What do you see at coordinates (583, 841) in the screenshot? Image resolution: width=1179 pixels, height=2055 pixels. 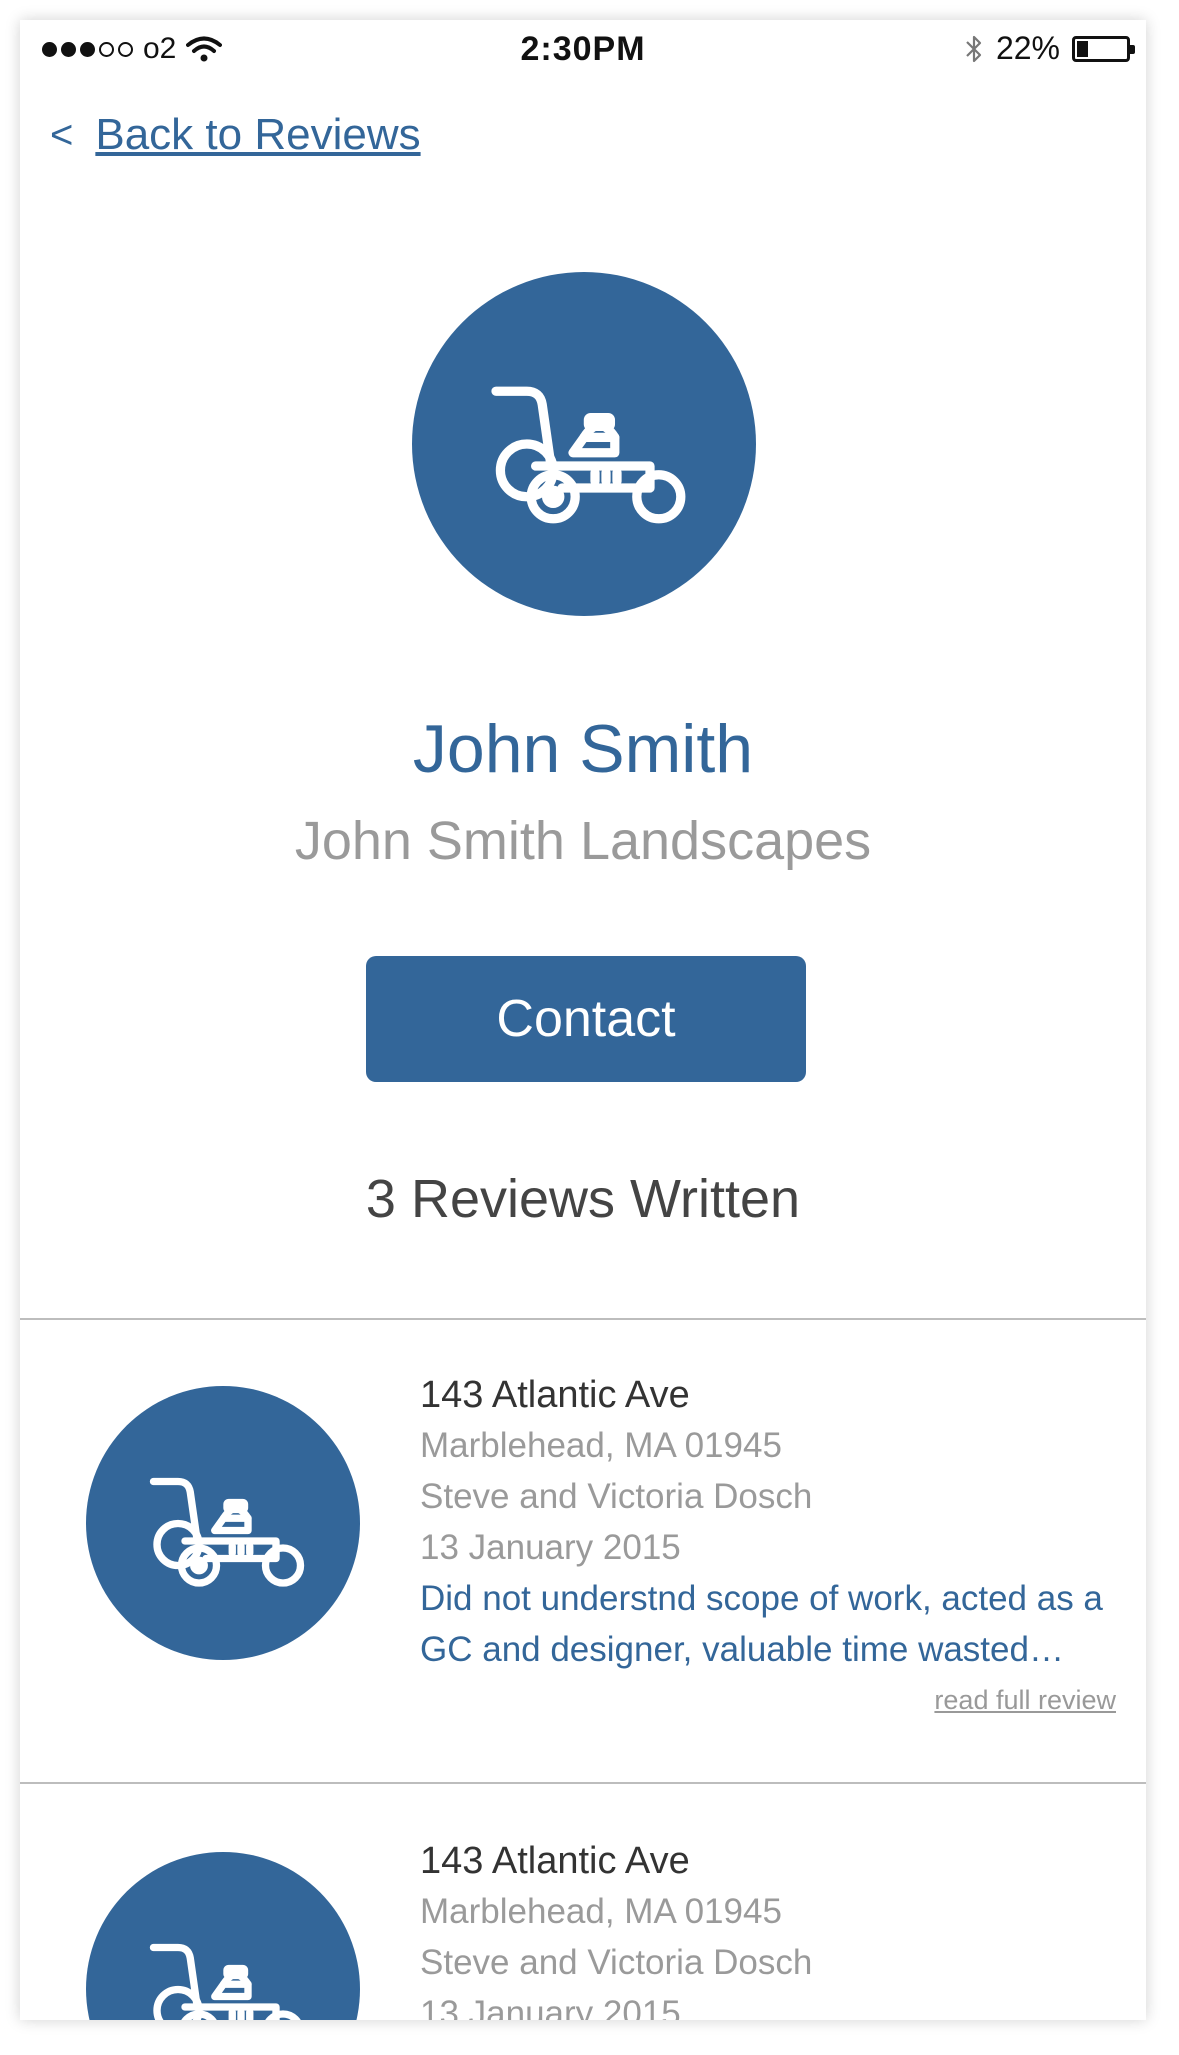 I see `profile-company: John Smith Landscapes` at bounding box center [583, 841].